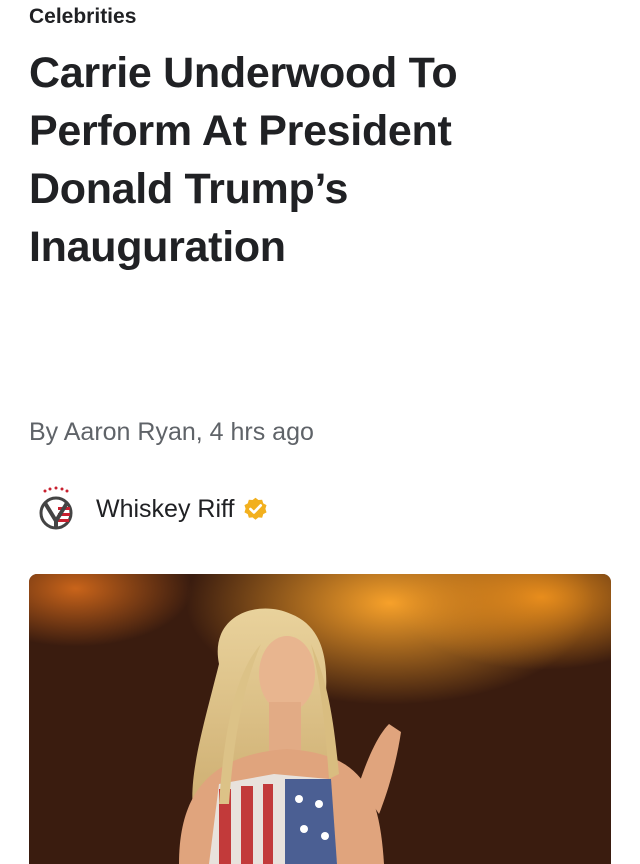 The width and height of the screenshot is (640, 864). Describe the element at coordinates (82, 17) in the screenshot. I see `article-category: Celebrities` at that location.